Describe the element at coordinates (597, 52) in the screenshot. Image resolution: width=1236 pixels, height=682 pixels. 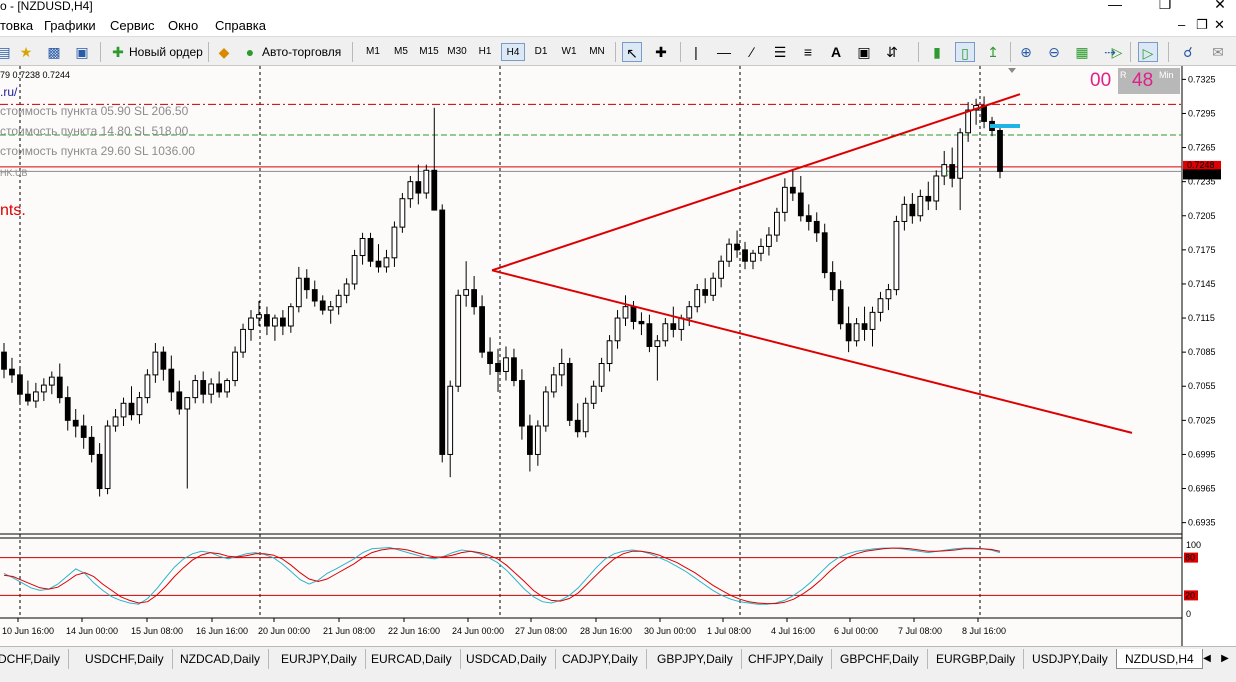
I see `timeframe-mn: MN` at that location.